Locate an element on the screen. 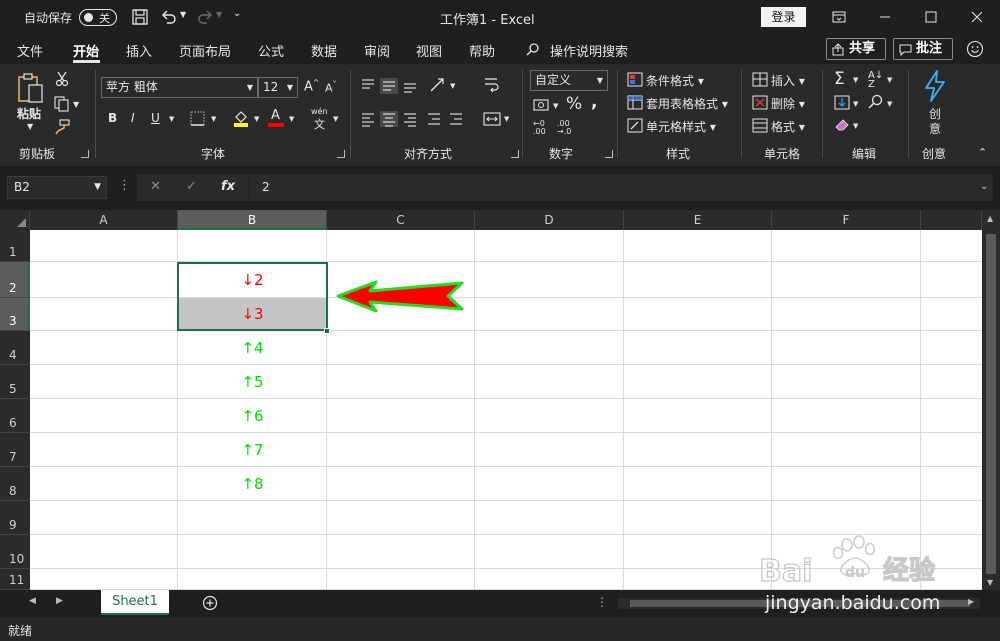 The image size is (1000, 641). copy-icon is located at coordinates (62, 104).